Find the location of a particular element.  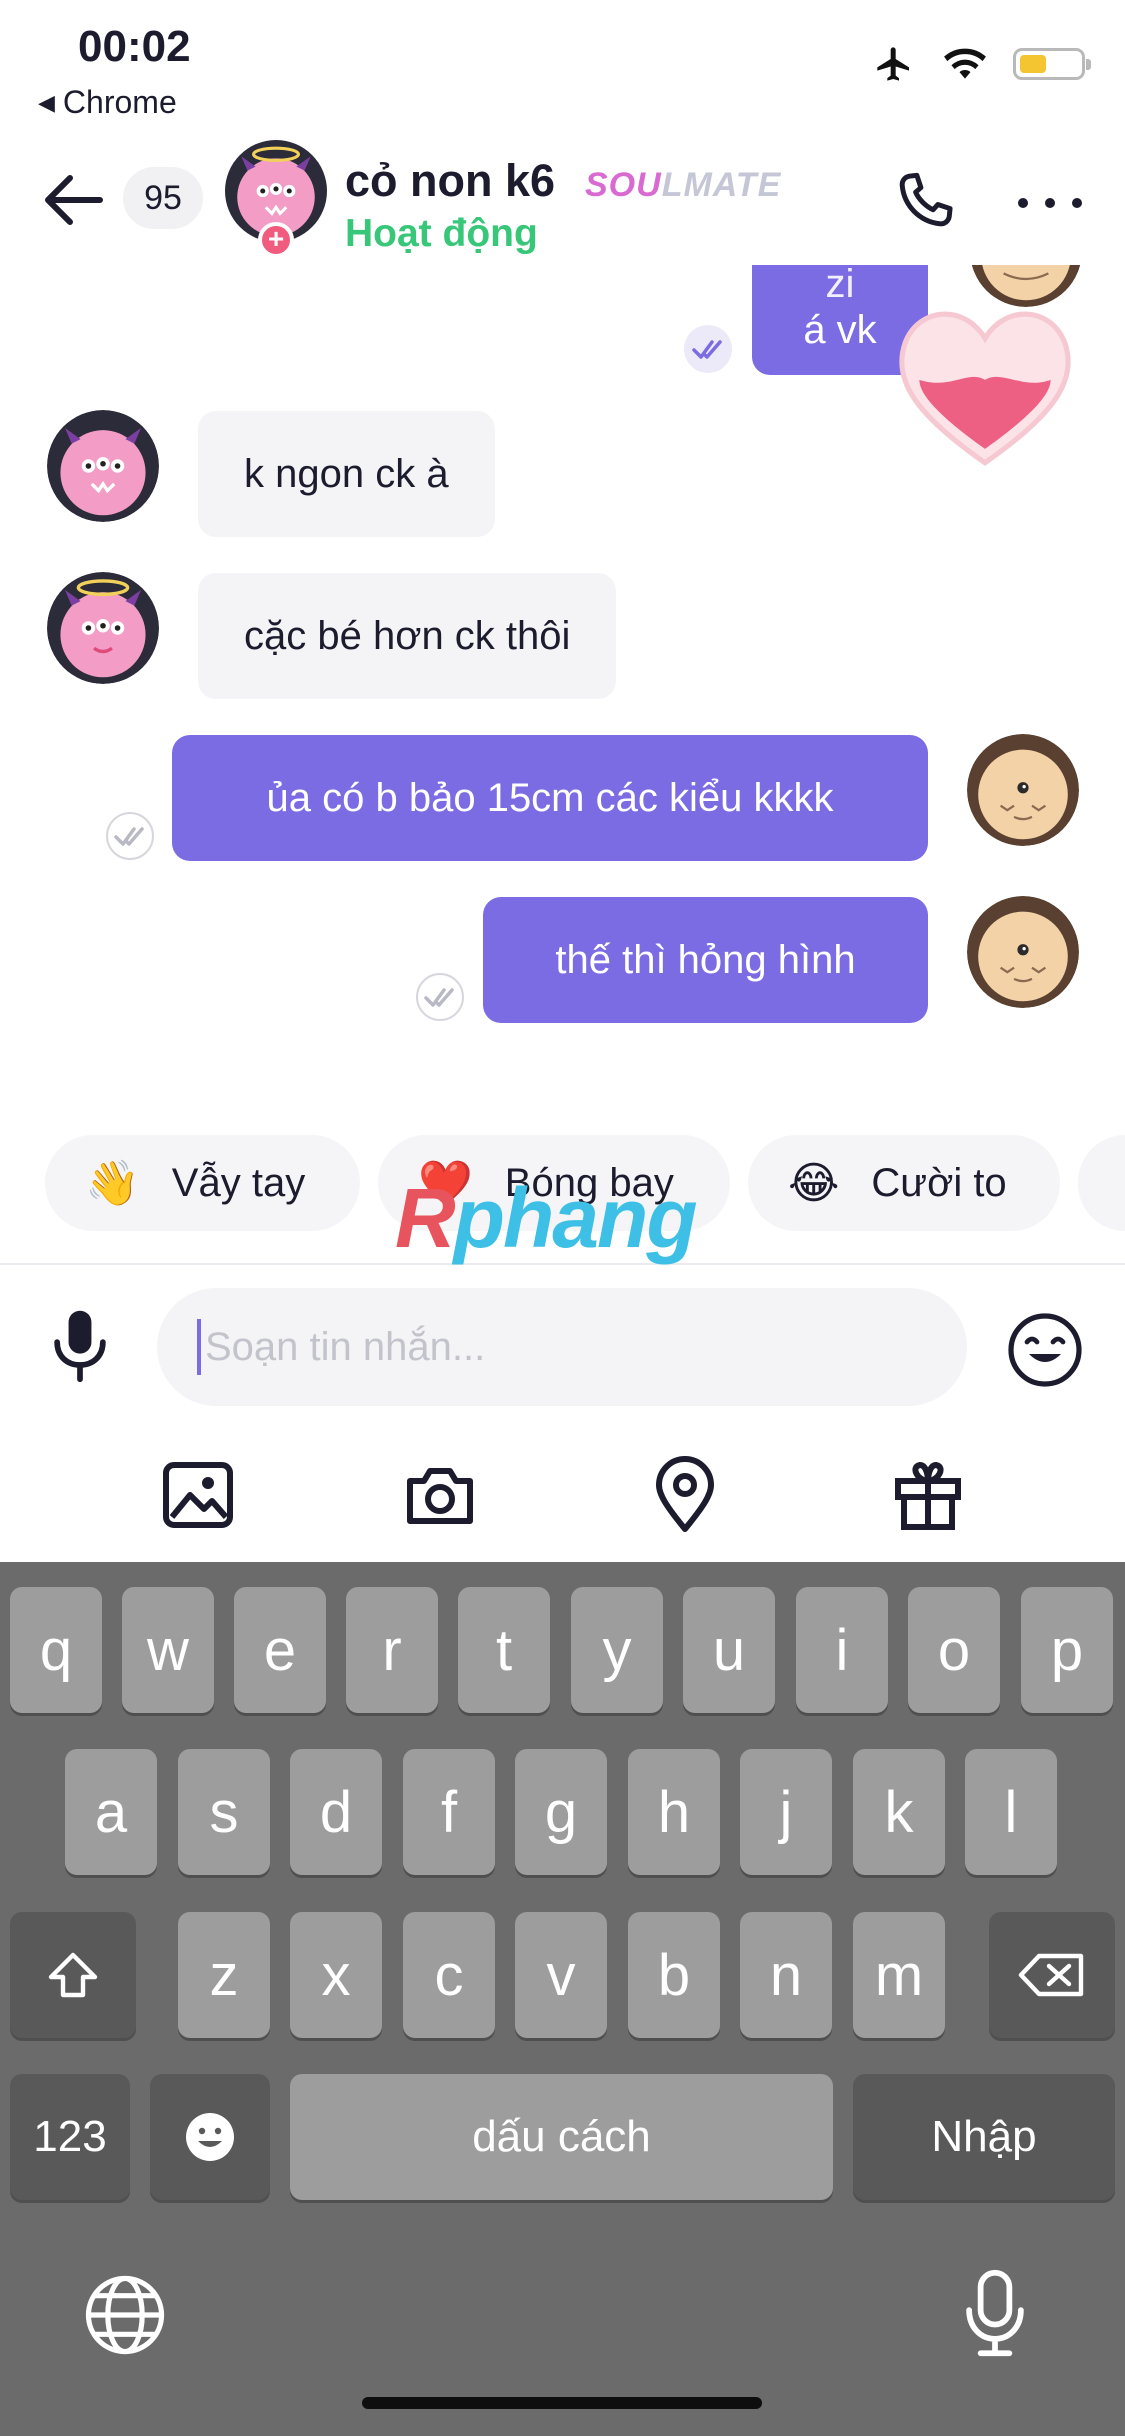

globe-icon is located at coordinates (125, 2315).